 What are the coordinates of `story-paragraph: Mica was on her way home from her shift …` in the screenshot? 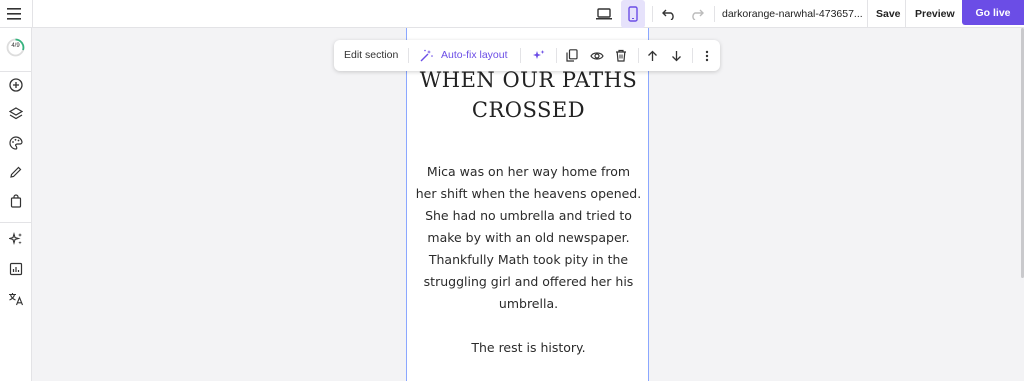 It's located at (528, 238).